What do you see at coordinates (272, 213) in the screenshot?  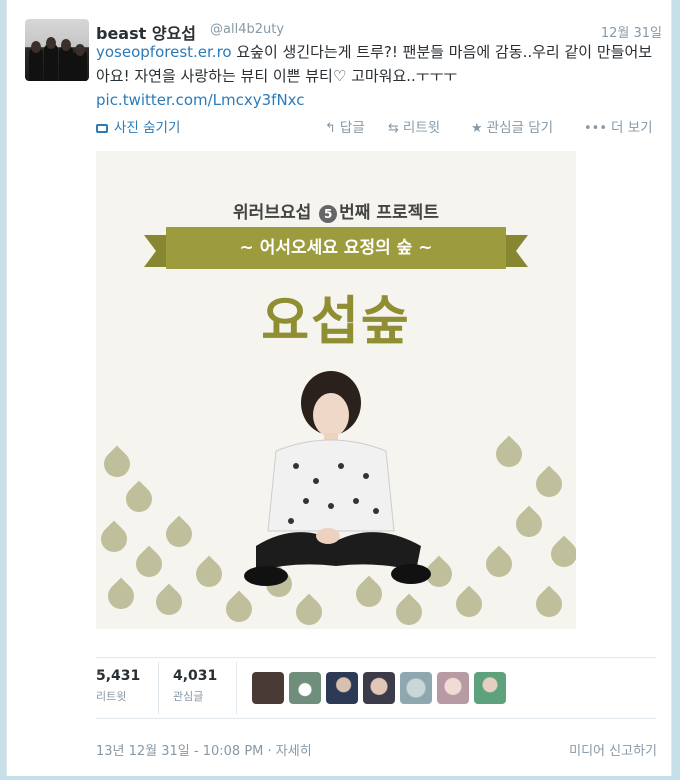 I see `poster-line-pre: 위러브요섭` at bounding box center [272, 213].